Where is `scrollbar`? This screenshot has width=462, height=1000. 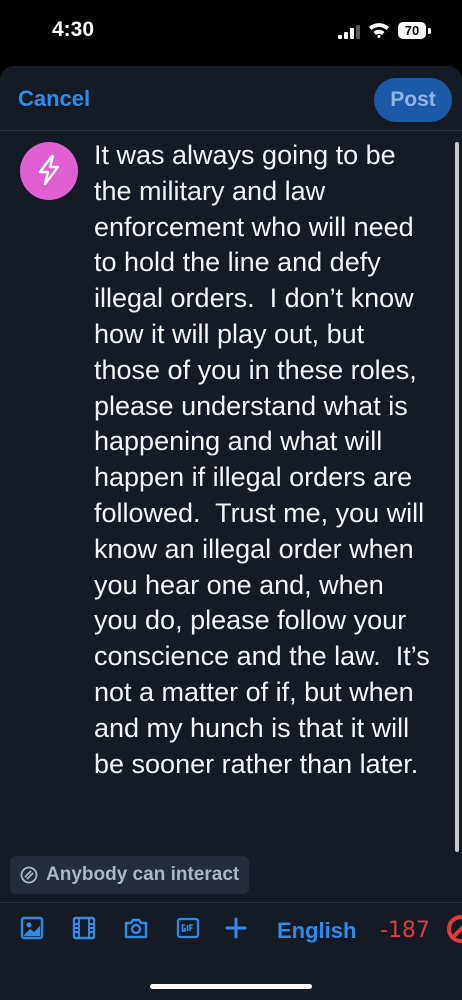
scrollbar is located at coordinates (457, 497).